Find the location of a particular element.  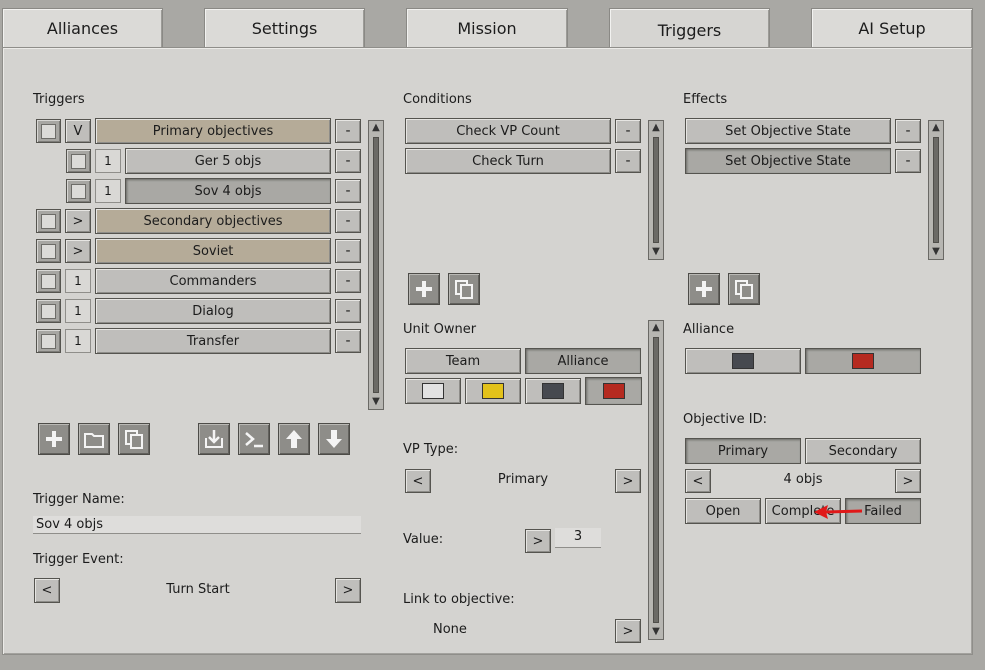

copy-icon is located at coordinates (134, 439).